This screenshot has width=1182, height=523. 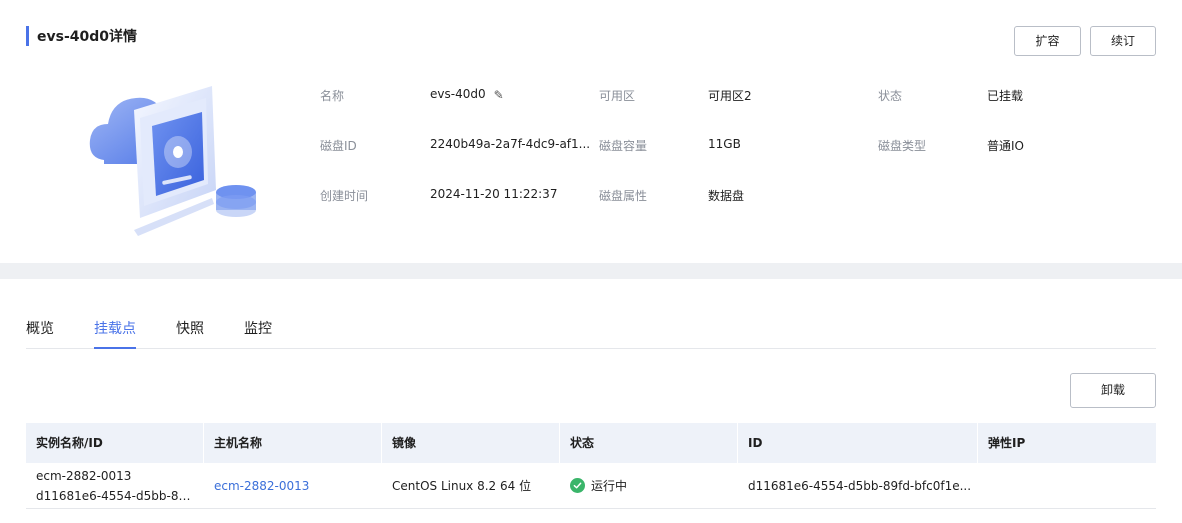 I want to click on edit-icon: ✎, so click(x=499, y=95).